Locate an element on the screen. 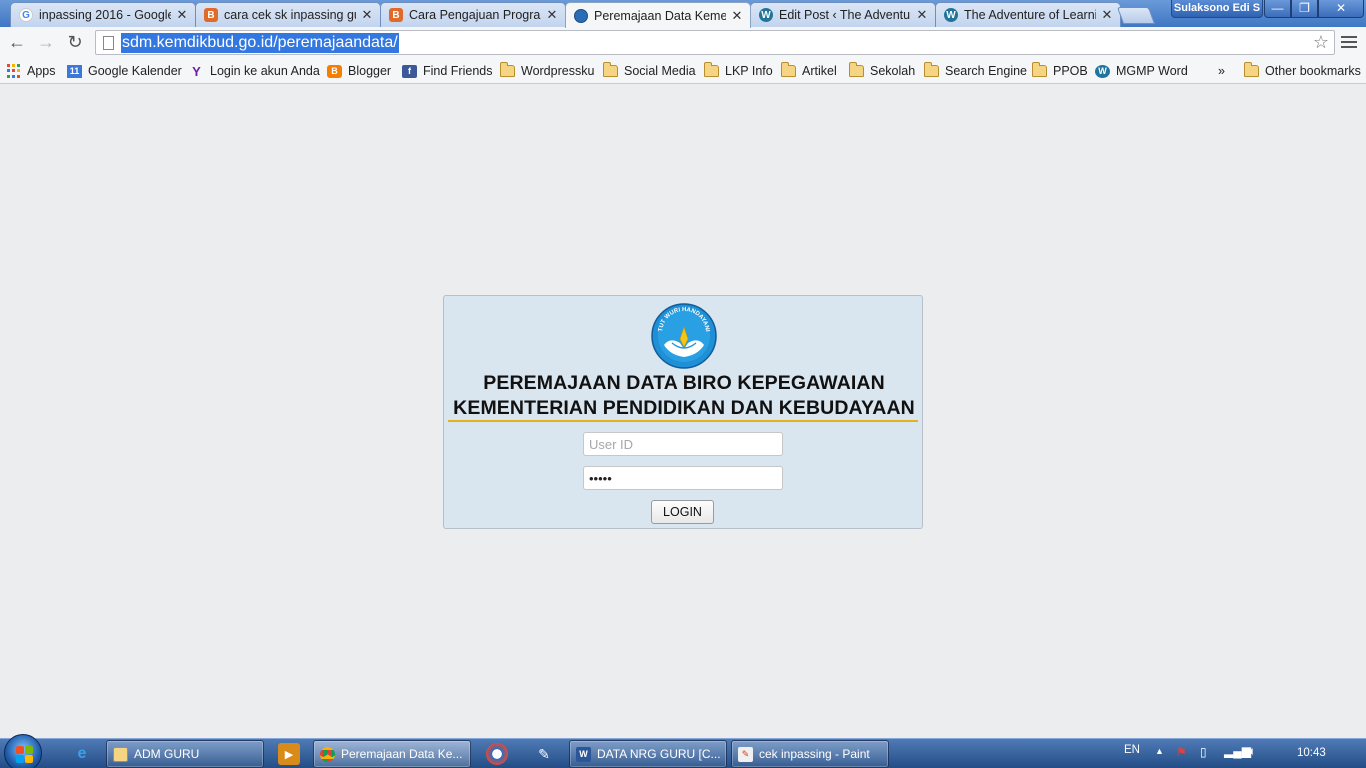 Image resolution: width=1366 pixels, height=768 pixels. internet-explorer-icon: e is located at coordinates (82, 754).